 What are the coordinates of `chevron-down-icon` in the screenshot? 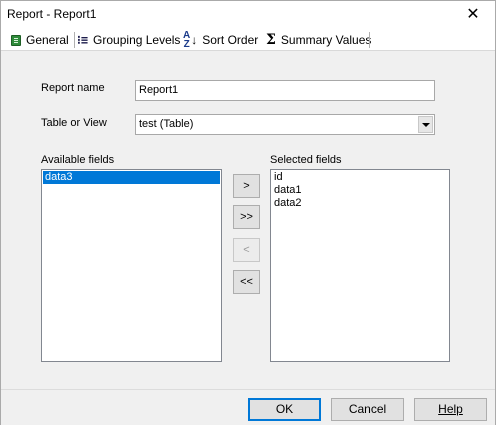 It's located at (425, 124).